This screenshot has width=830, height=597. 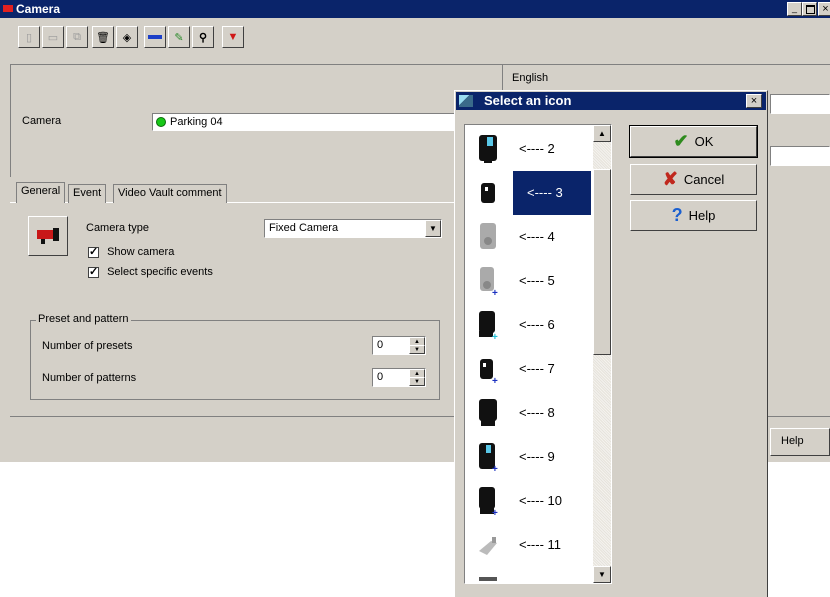 I want to click on list-item: + <---- 9, so click(x=529, y=457).